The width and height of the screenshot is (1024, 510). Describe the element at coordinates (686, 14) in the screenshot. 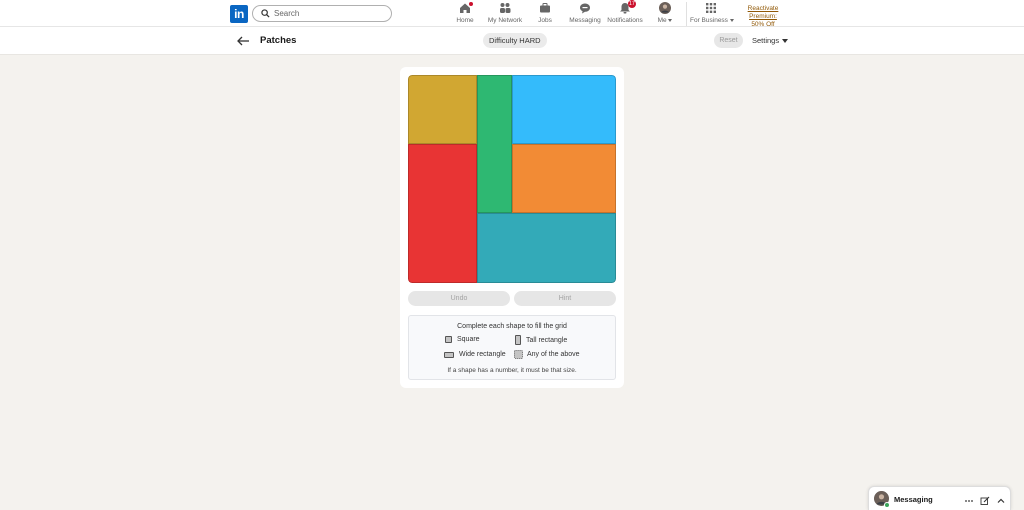

I see `nav-divider` at that location.